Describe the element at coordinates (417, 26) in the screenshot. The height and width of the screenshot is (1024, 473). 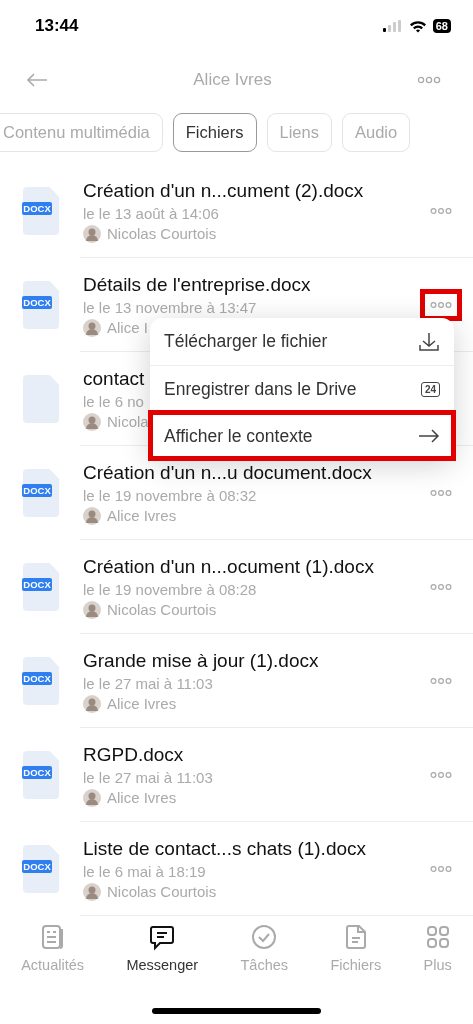
I see `wifi-icon` at that location.